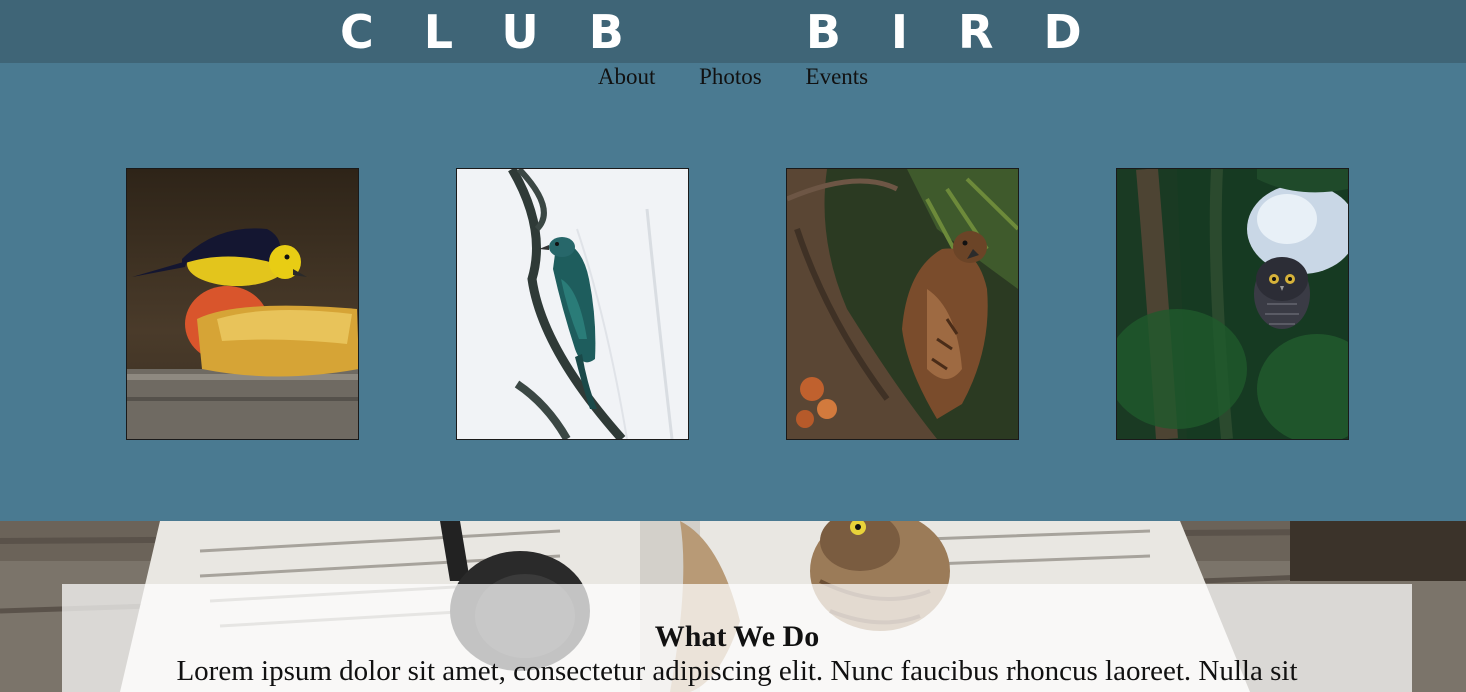  I want to click on songbird-image, so click(242, 304).